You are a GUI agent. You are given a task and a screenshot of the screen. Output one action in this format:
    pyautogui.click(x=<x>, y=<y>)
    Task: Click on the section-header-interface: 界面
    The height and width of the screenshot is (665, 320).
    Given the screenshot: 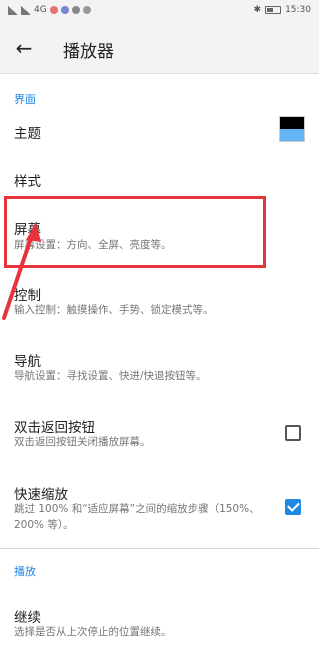 What is the action you would take?
    pyautogui.click(x=25, y=99)
    